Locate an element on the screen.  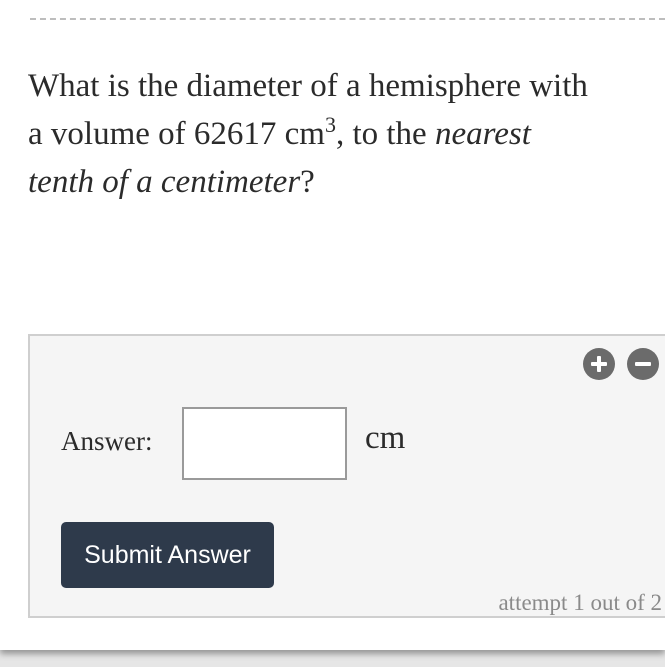
question-mark: ? is located at coordinates (307, 182).